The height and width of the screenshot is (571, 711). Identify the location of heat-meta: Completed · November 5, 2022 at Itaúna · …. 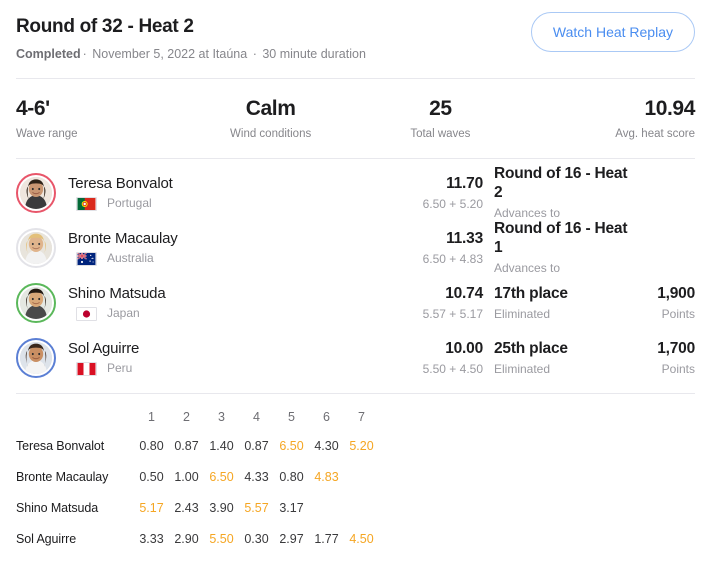
(191, 54).